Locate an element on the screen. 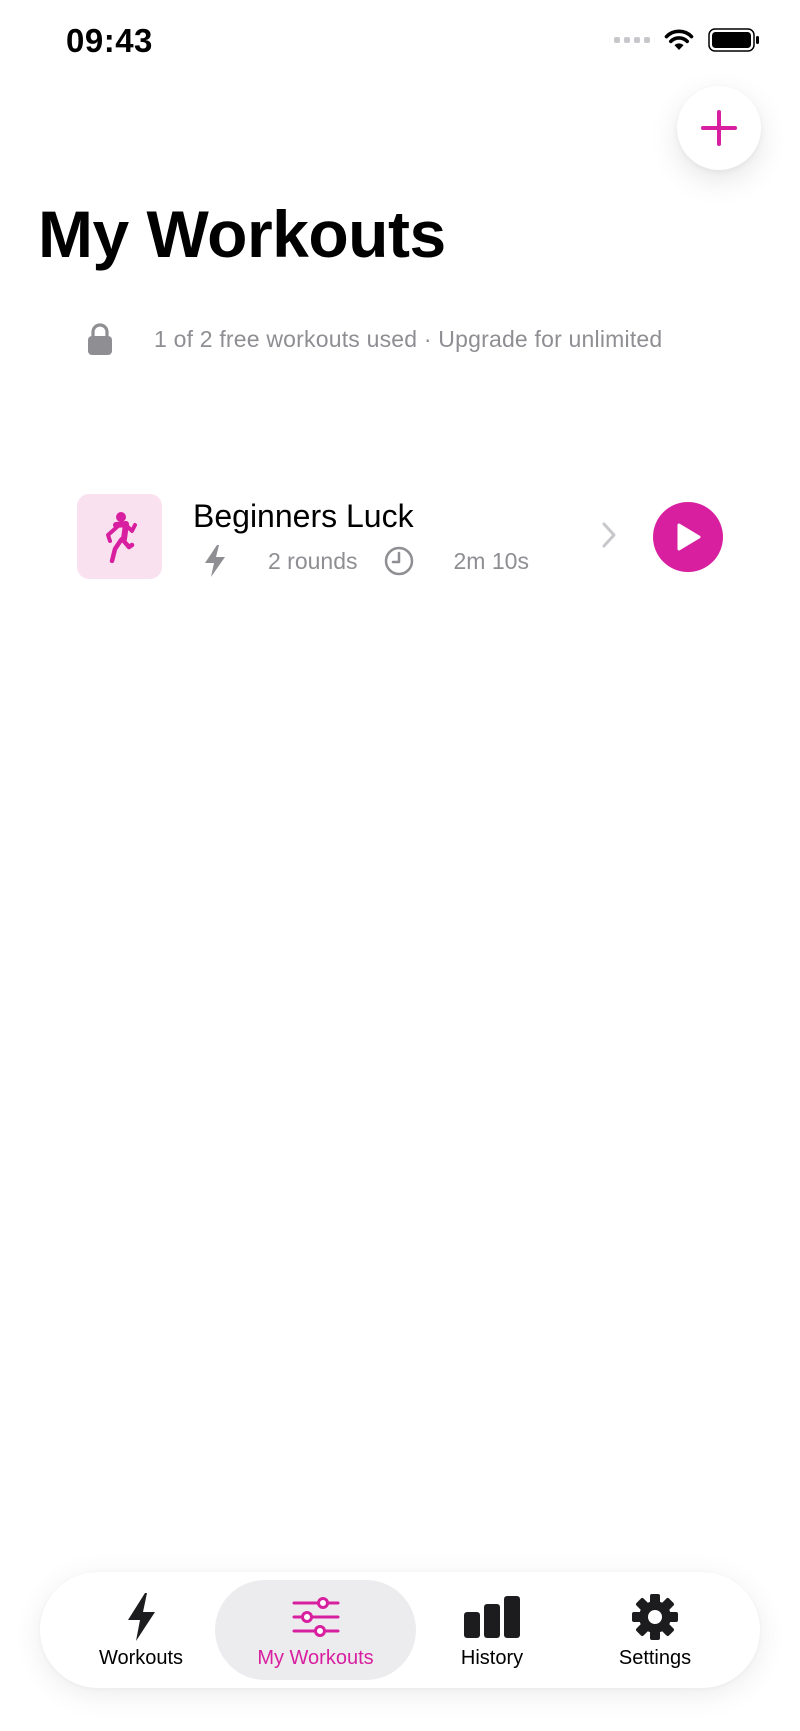 The width and height of the screenshot is (800, 1731). status-icons is located at coordinates (687, 40).